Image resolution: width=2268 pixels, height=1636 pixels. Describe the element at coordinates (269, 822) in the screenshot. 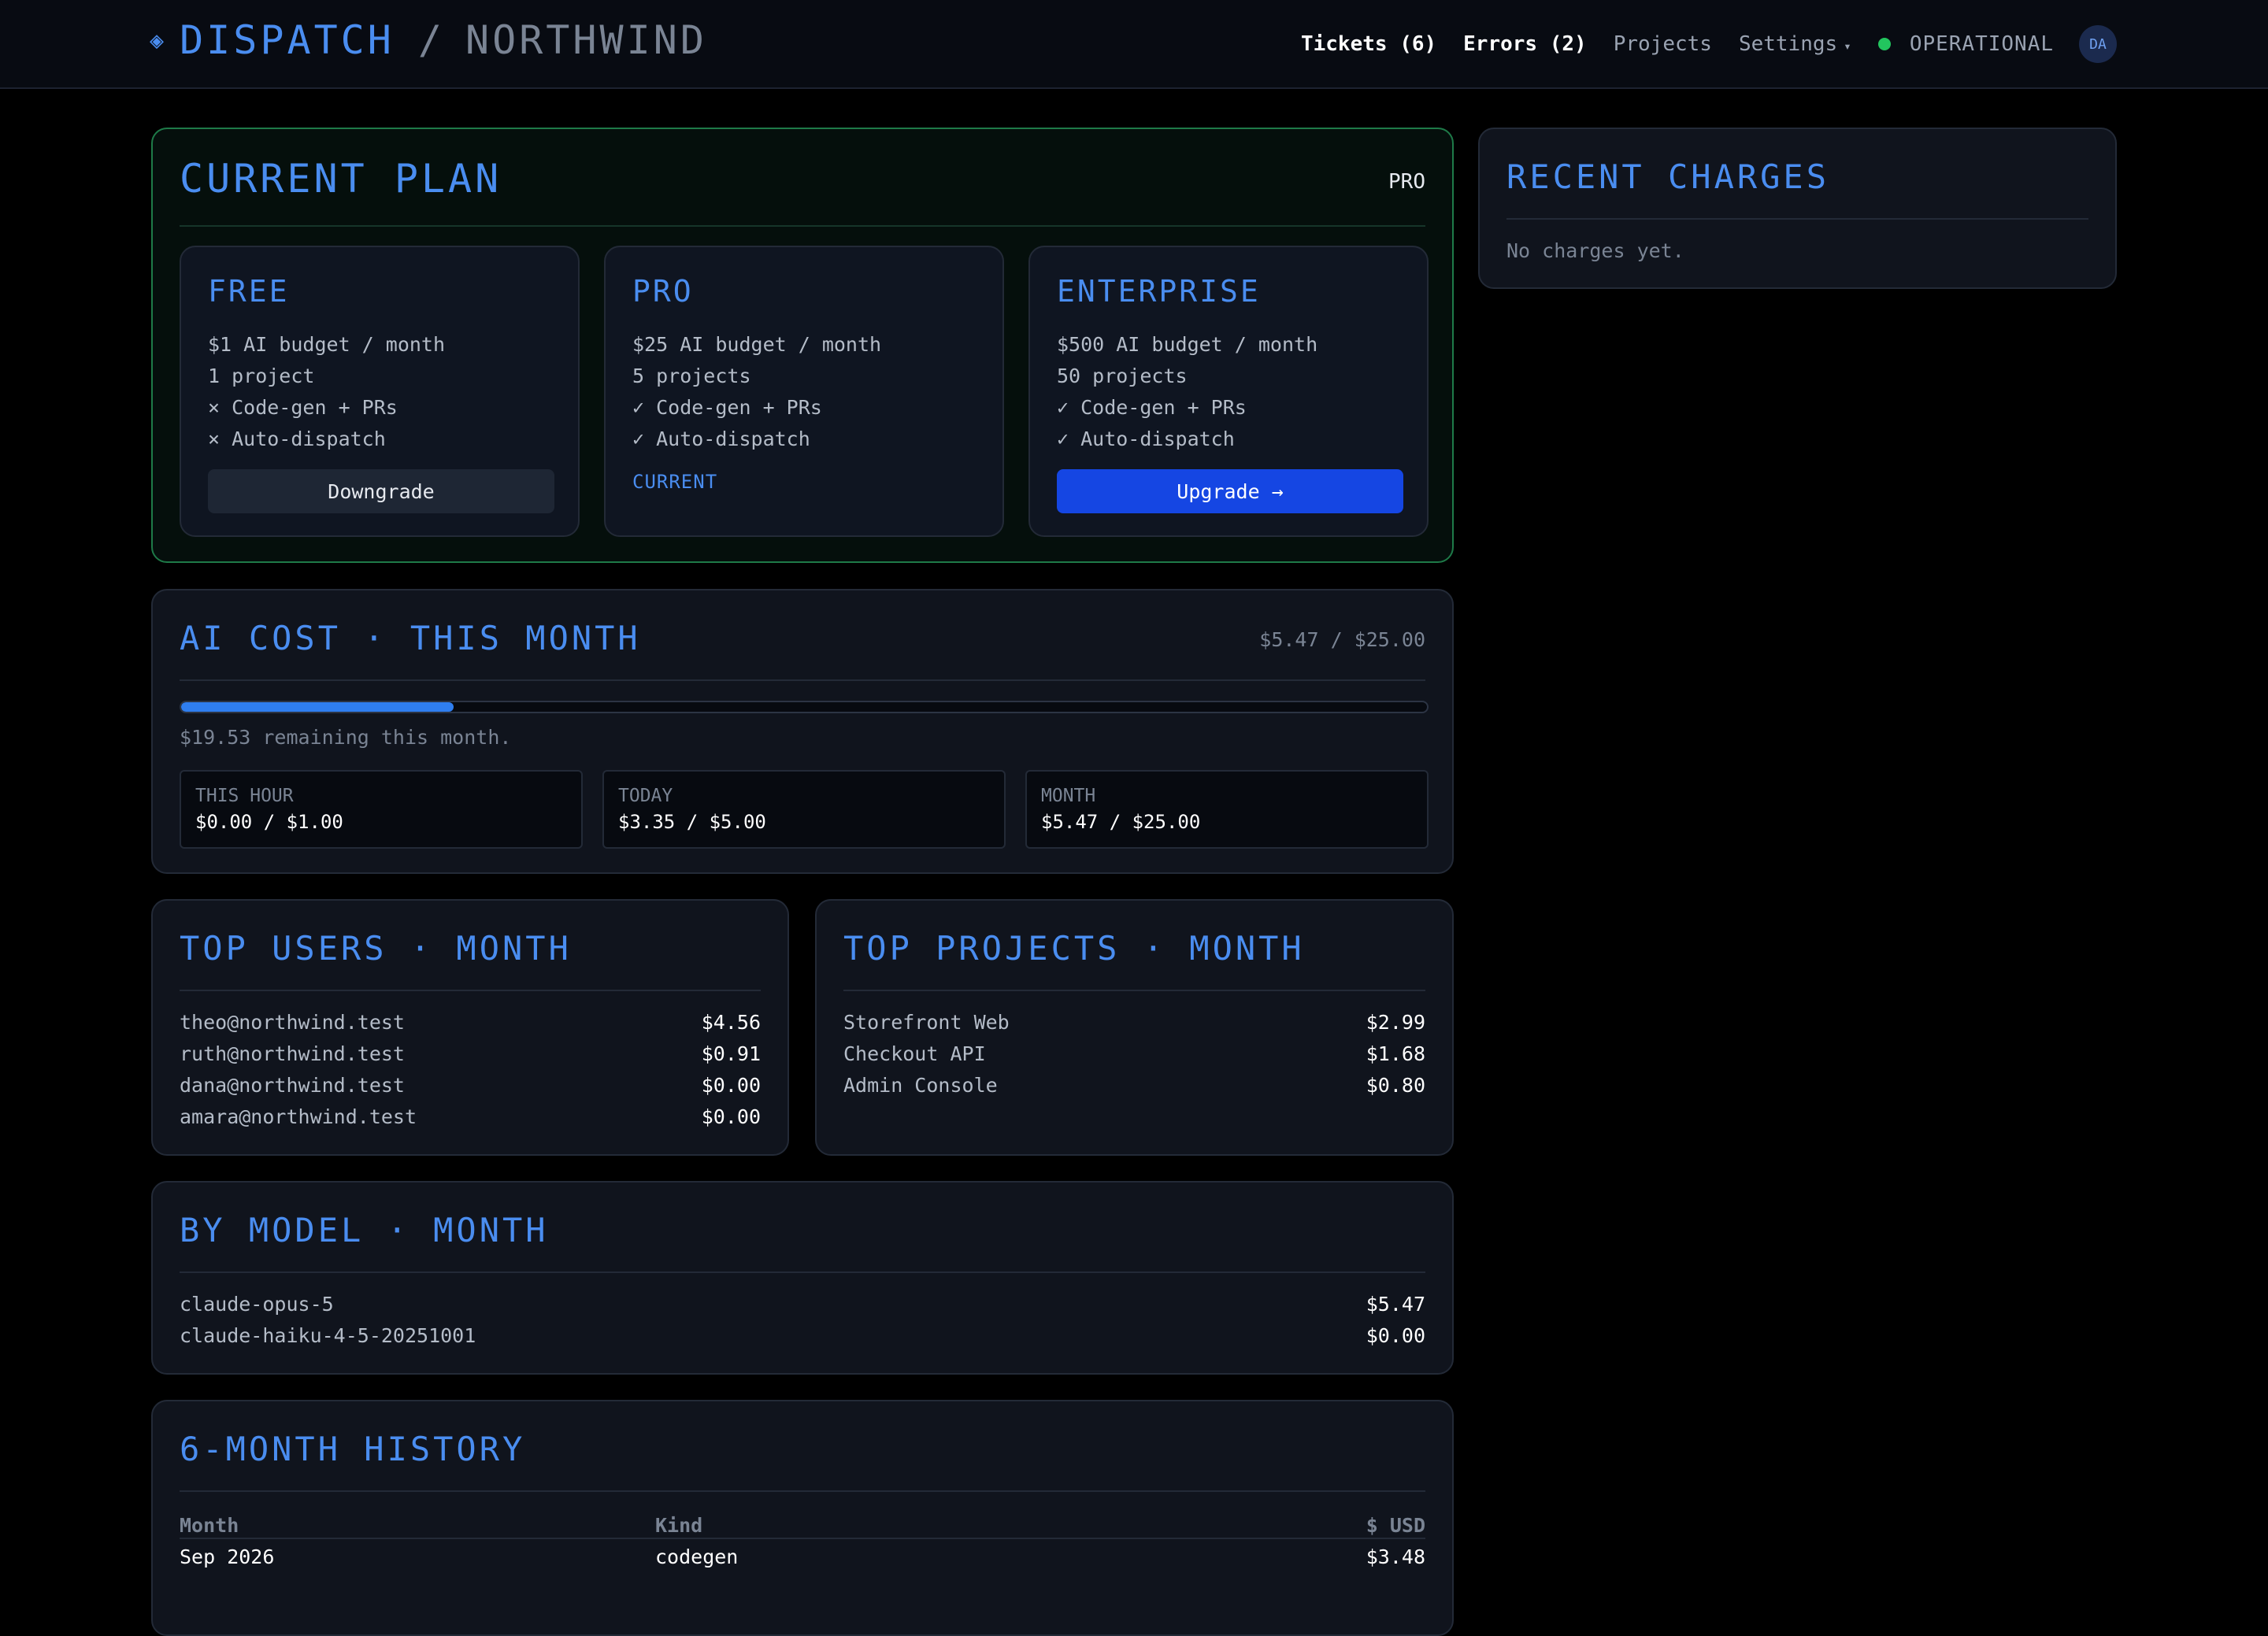

I see `stat-value: $0.00 / $1.00` at that location.